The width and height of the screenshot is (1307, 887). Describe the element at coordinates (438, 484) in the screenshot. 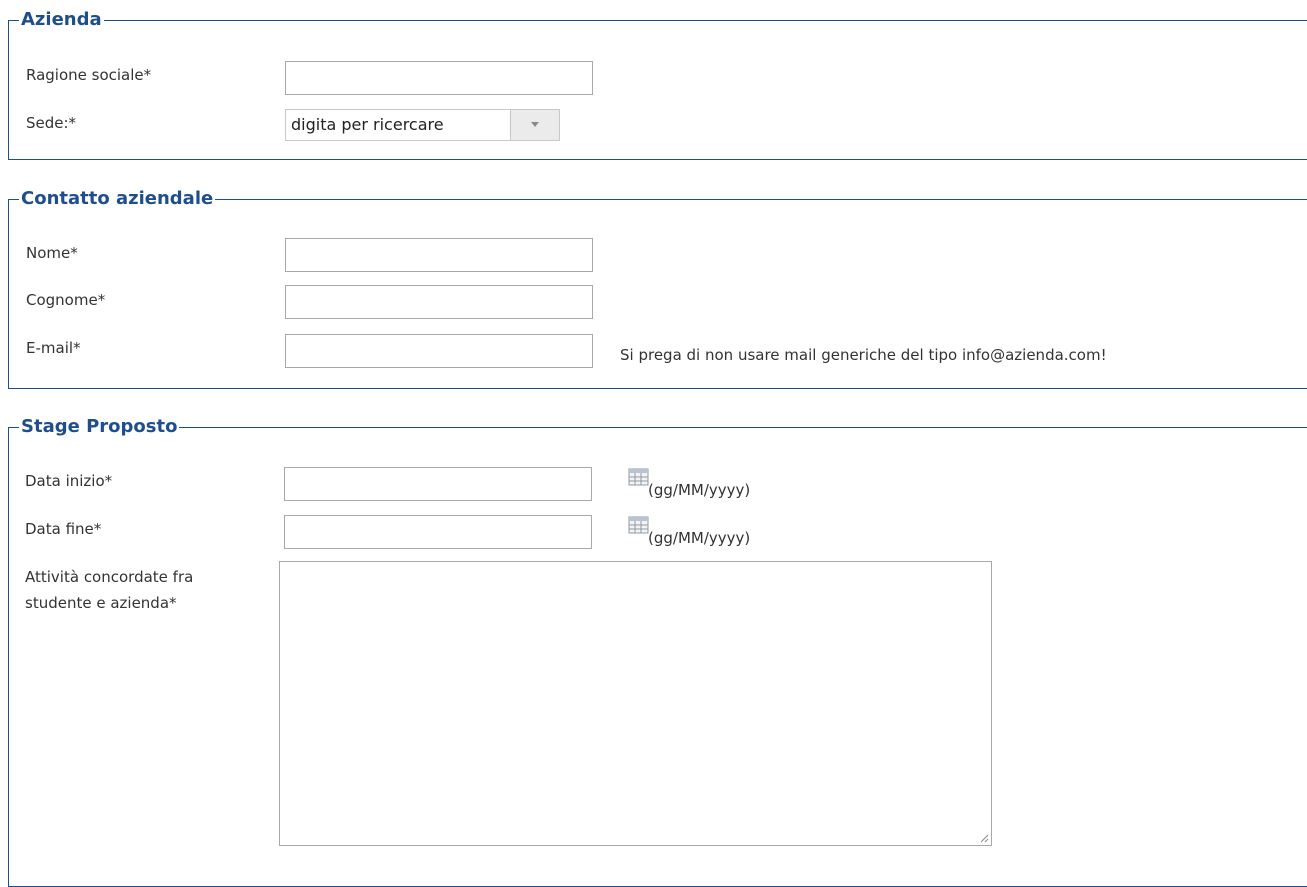

I see `data-inizio-input` at that location.